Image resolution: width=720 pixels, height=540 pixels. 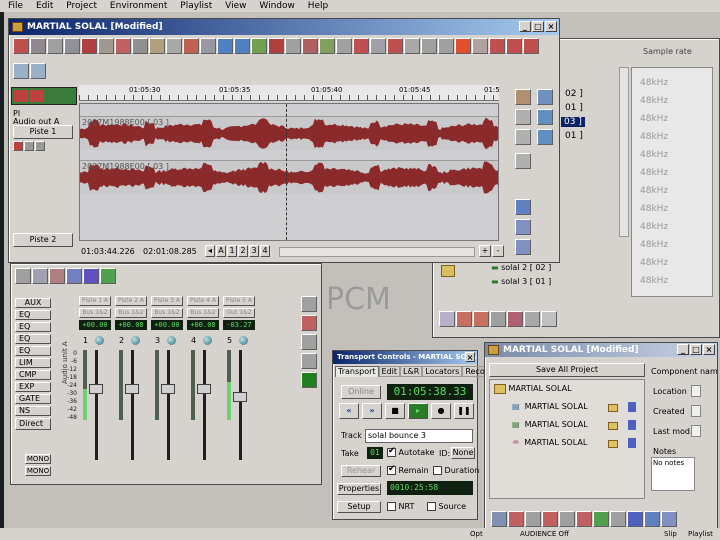 What do you see at coordinates (40, 146) in the screenshot?
I see `solo-icon` at bounding box center [40, 146].